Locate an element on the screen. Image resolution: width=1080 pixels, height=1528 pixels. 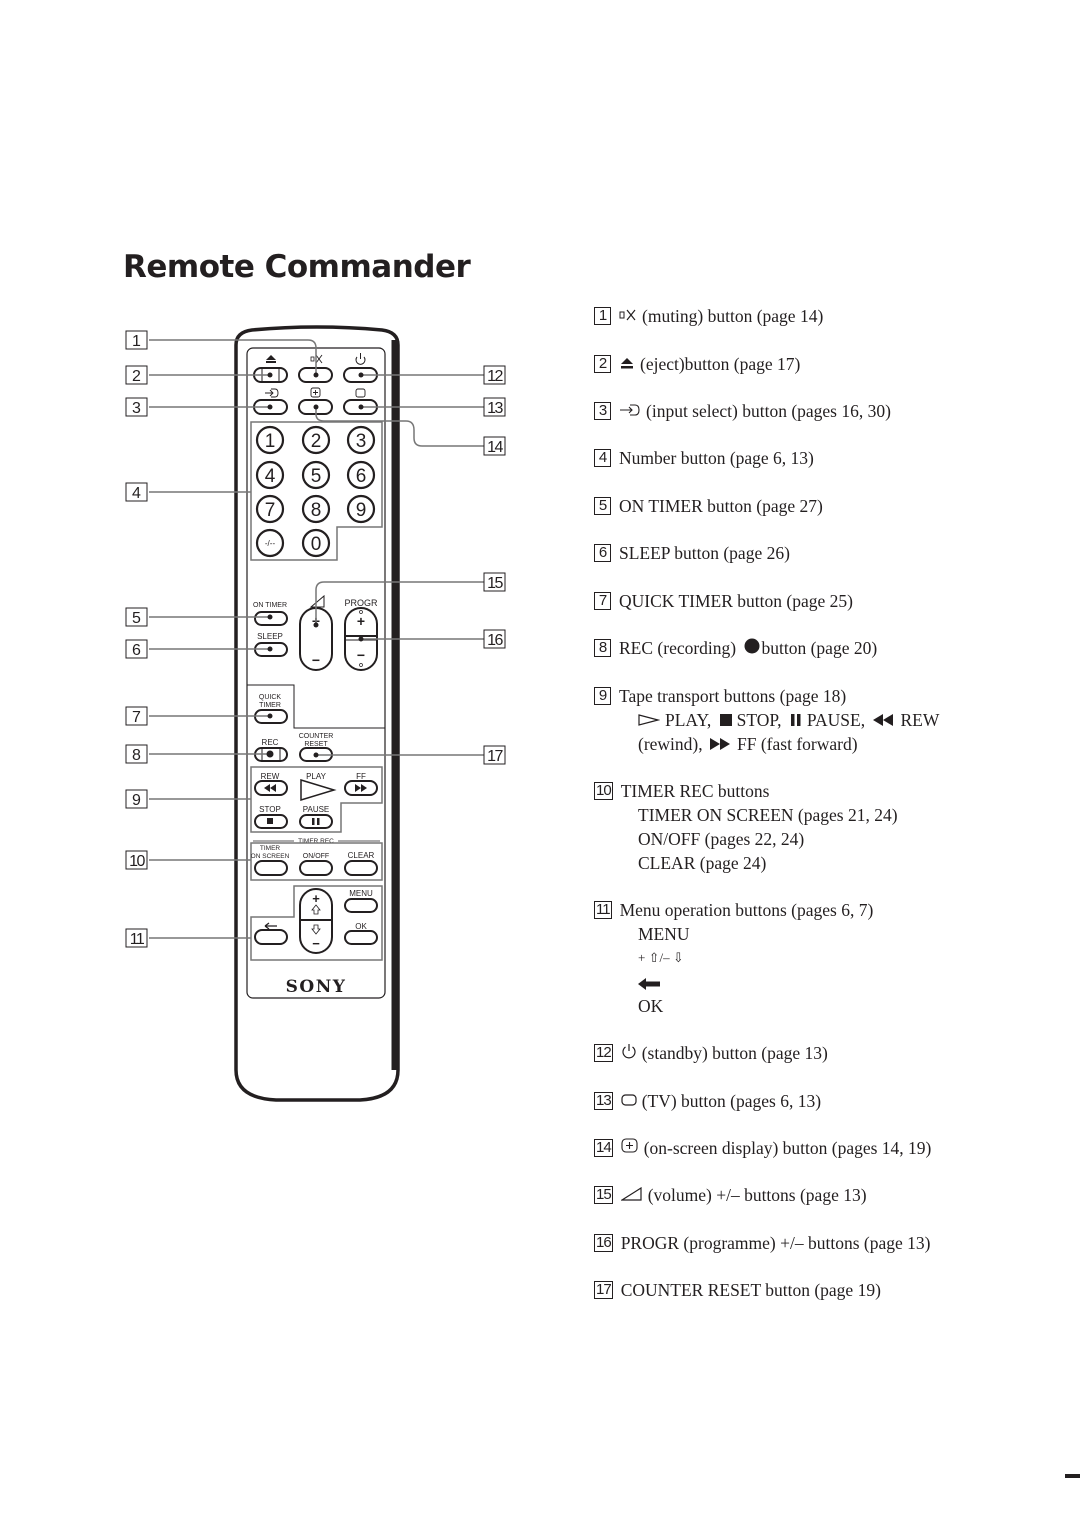
menu-button: MENU is located at coordinates (361, 901).